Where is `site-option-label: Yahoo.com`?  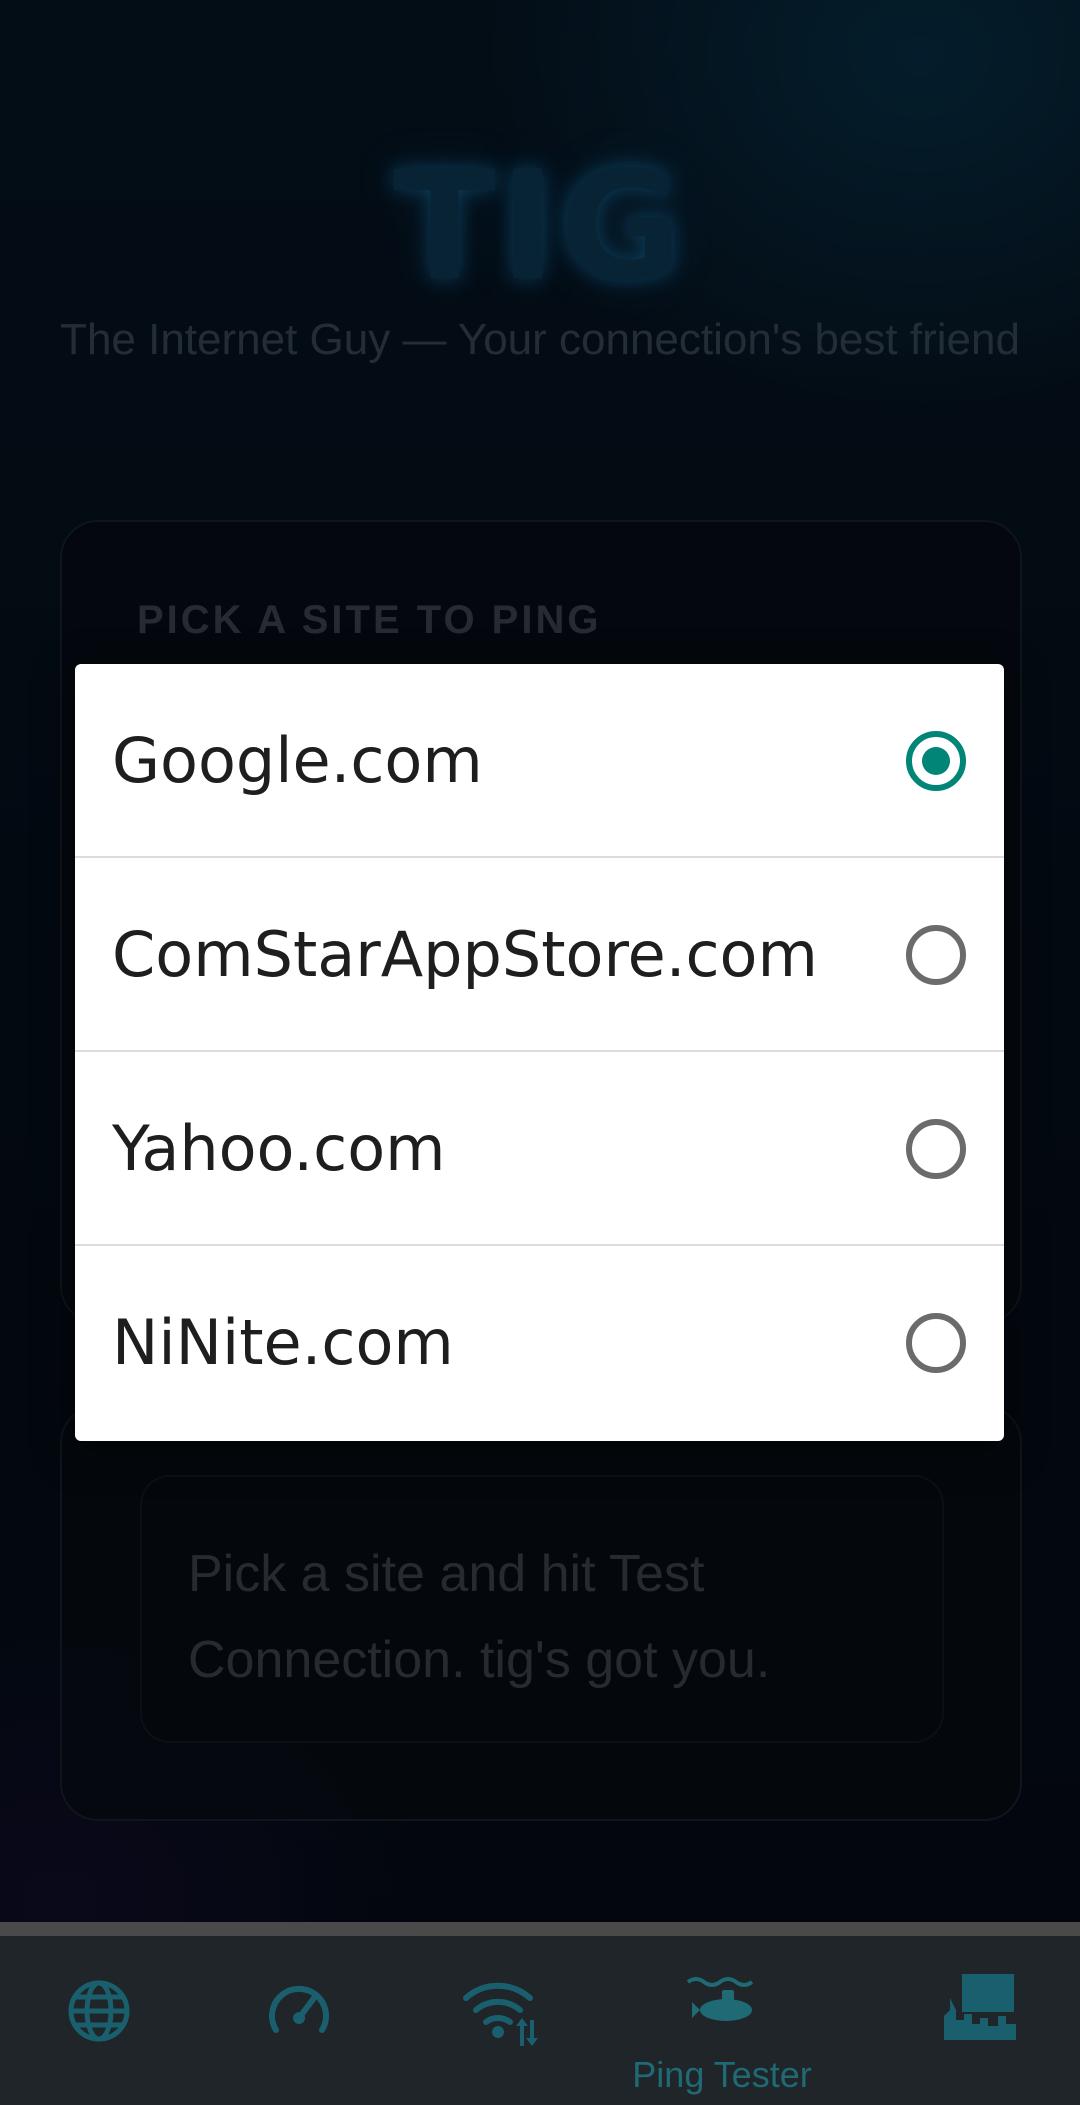
site-option-label: Yahoo.com is located at coordinates (279, 1148).